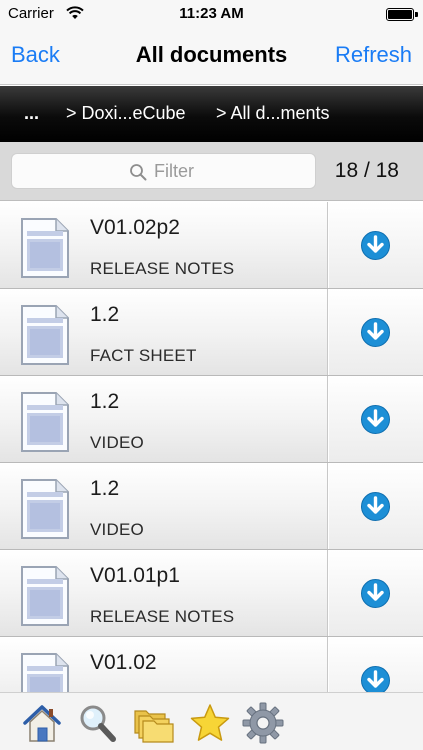 The height and width of the screenshot is (750, 423). Describe the element at coordinates (263, 723) in the screenshot. I see `settings-gear-icon` at that location.